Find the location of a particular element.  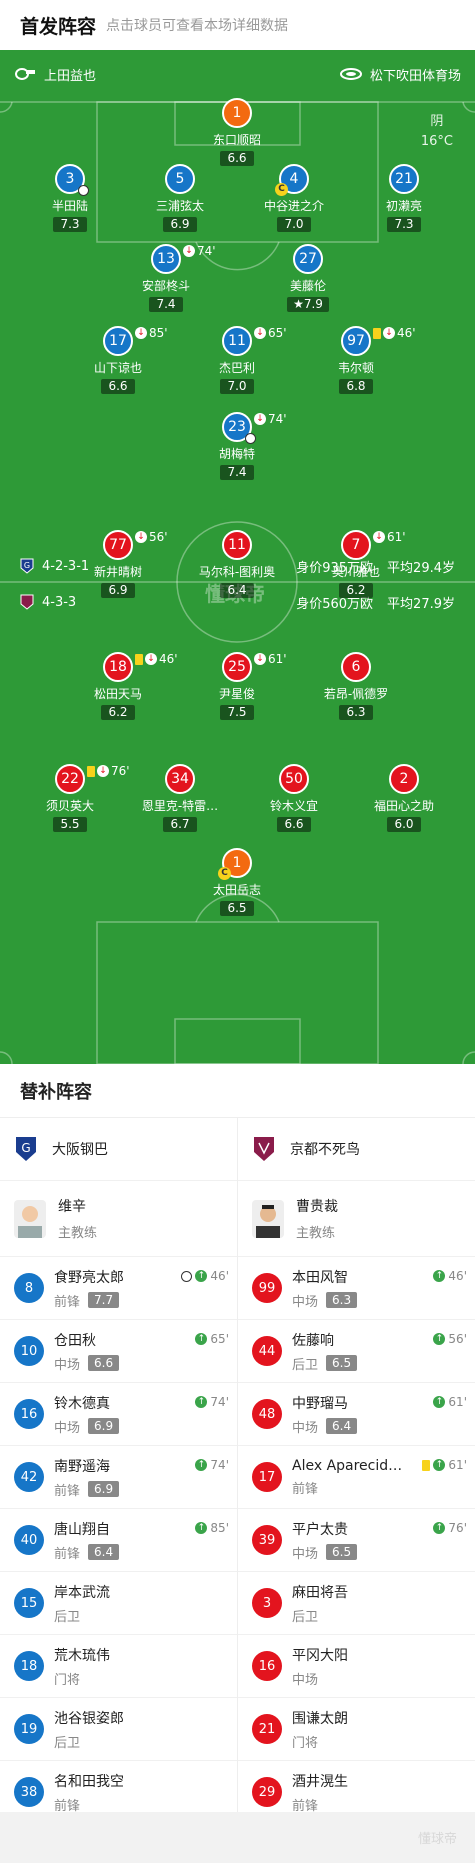

bench-player-row: 17 Alex Aparecid… 前锋 ↑ 61' is located at coordinates (356, 1477).